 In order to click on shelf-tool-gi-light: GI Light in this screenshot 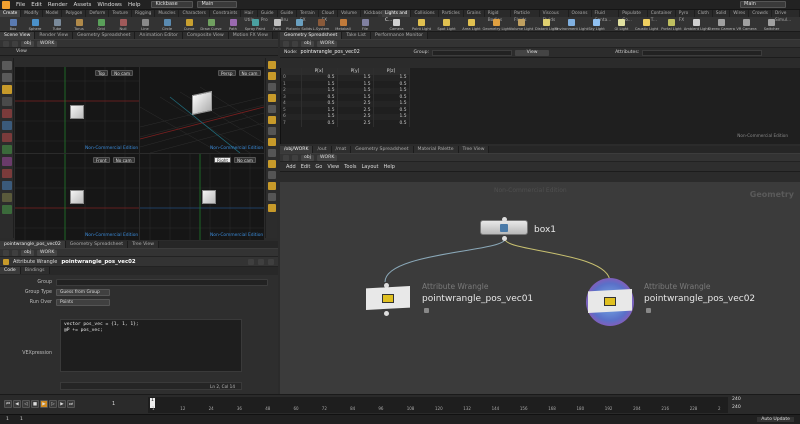, I will do `click(621, 25)`.